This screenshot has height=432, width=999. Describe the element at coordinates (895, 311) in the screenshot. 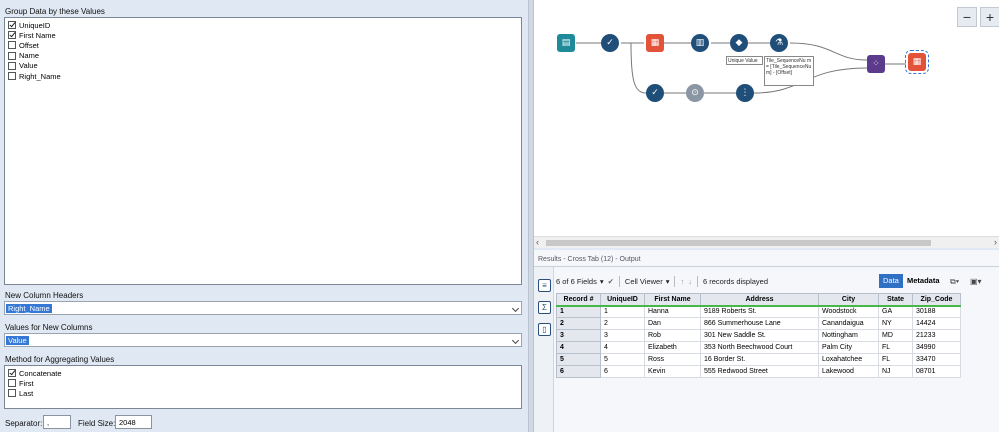

I see `table-cell: GA` at that location.